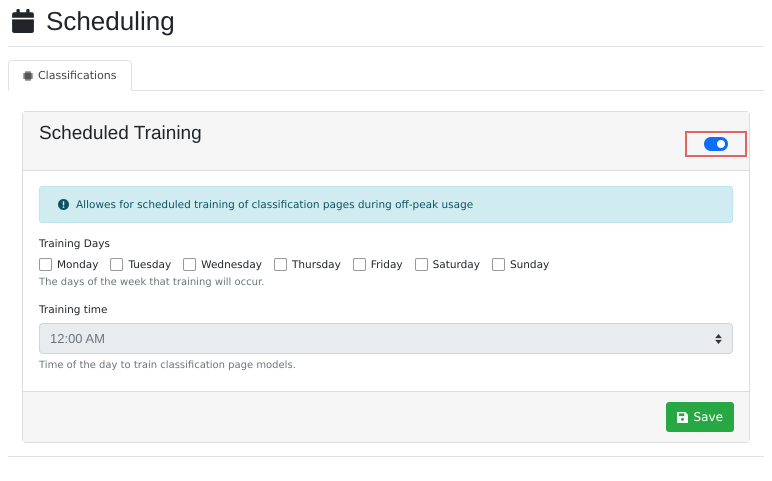 The height and width of the screenshot is (481, 772). I want to click on page-title: Scheduling, so click(110, 21).